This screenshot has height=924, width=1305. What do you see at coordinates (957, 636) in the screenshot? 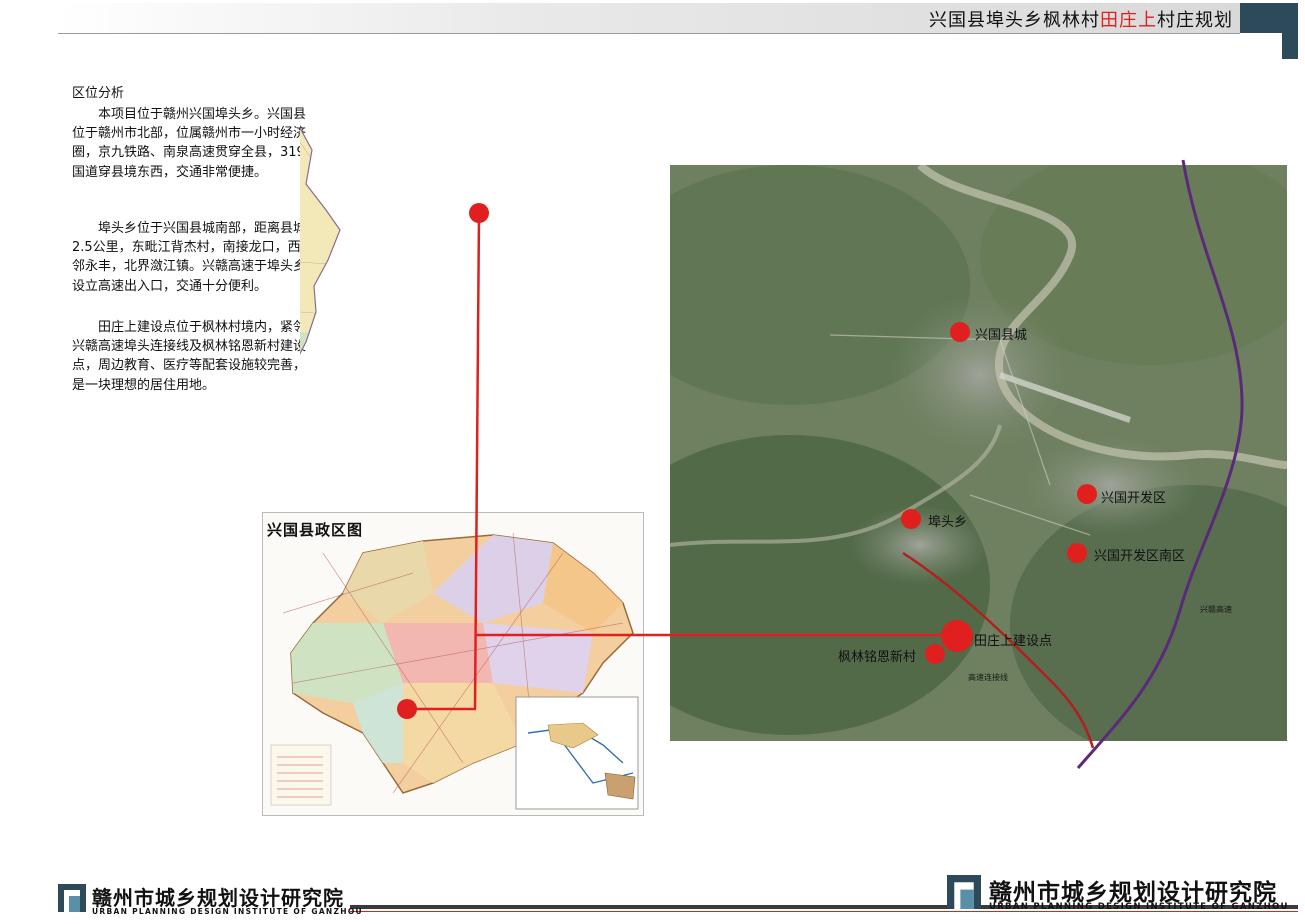
I see `site-marker` at bounding box center [957, 636].